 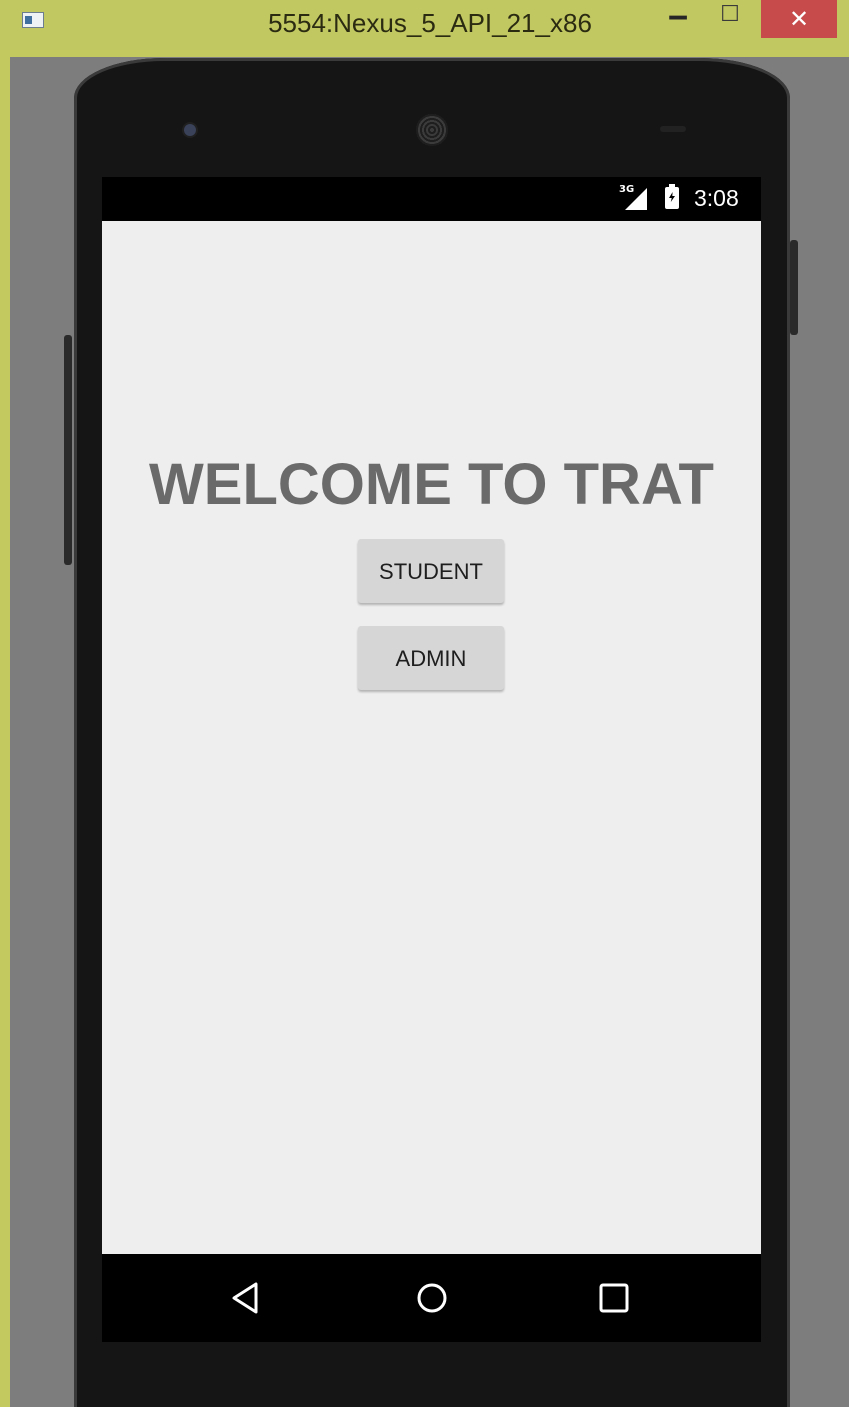 What do you see at coordinates (33, 20) in the screenshot?
I see `app-window-icon` at bounding box center [33, 20].